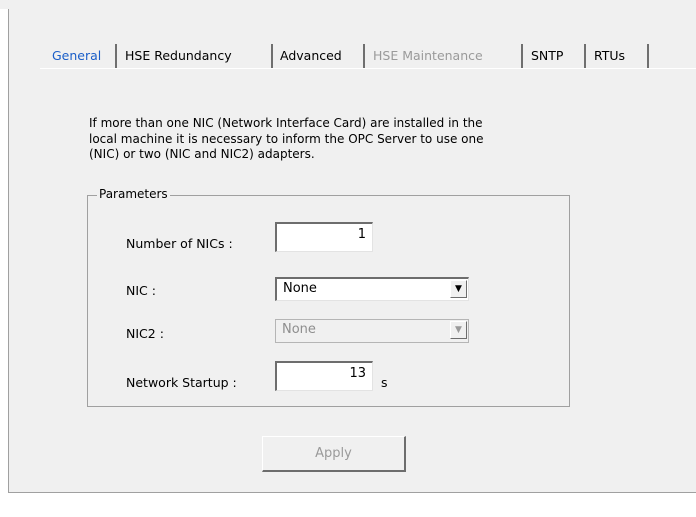 Image resolution: width=696 pixels, height=517 pixels. What do you see at coordinates (141, 290) in the screenshot?
I see `nic-label: NIC :` at bounding box center [141, 290].